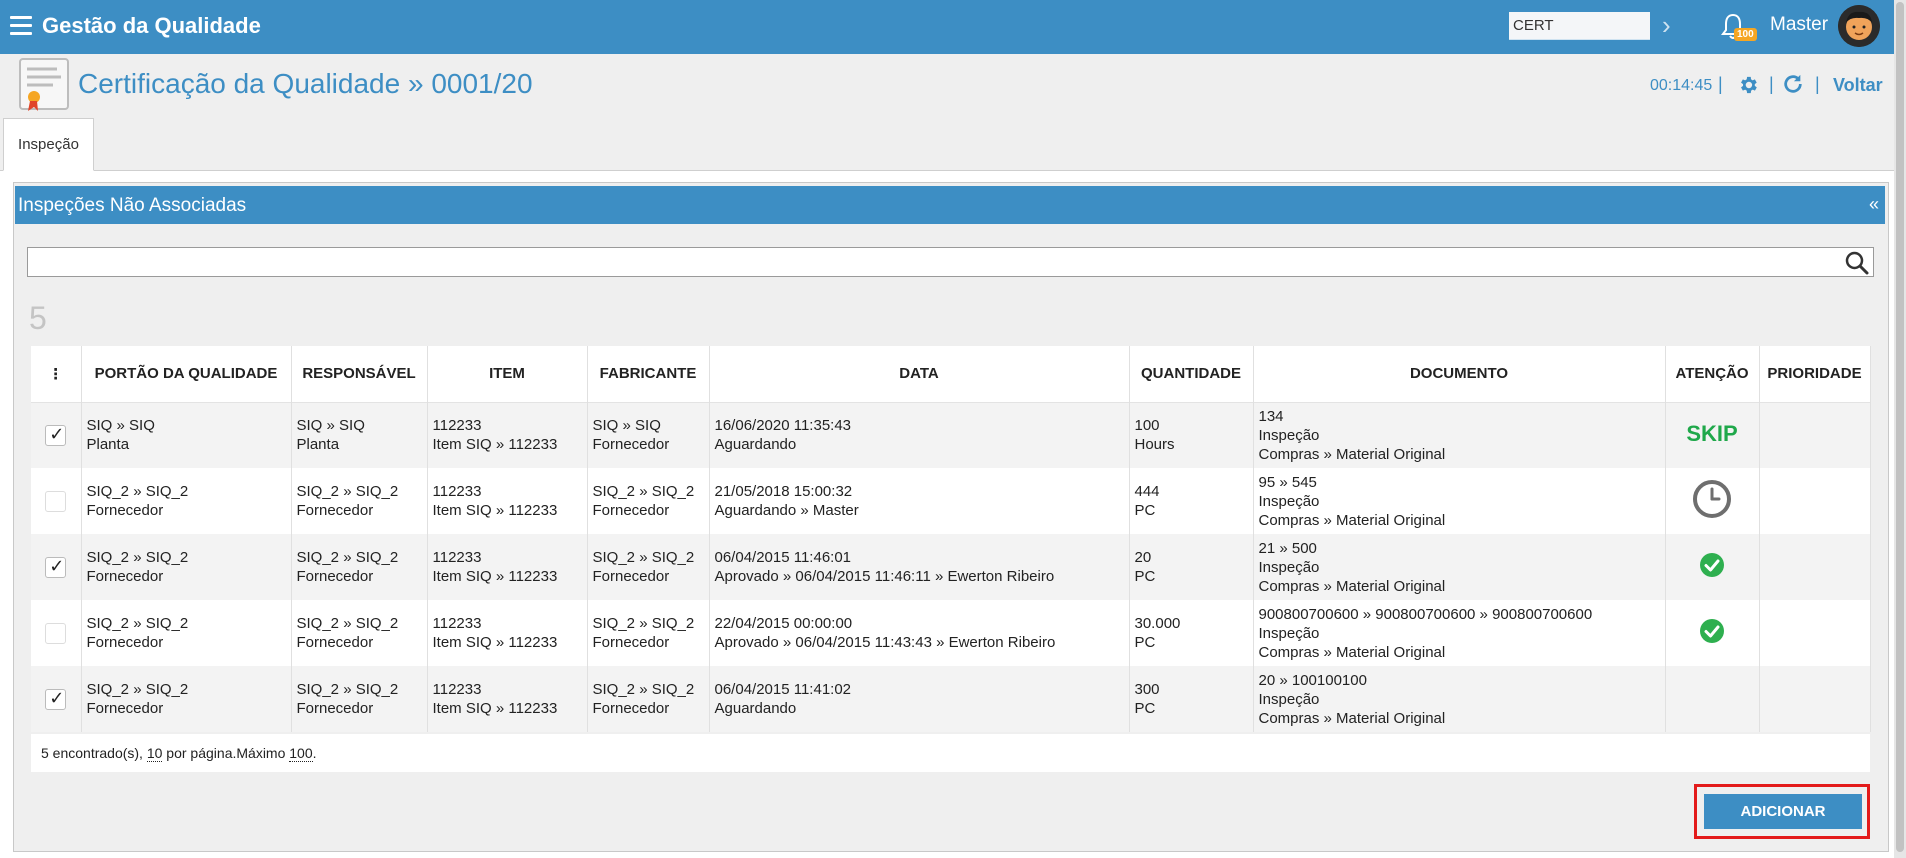  I want to click on cell-line: Hours, so click(1154, 445).